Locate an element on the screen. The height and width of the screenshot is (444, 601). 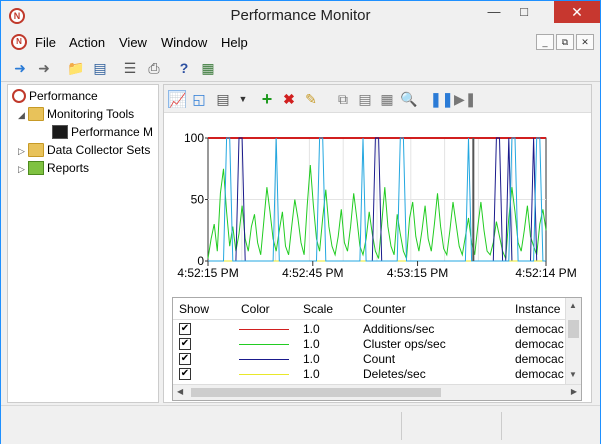
paste-counter-list-icon: ▤ is located at coordinates (365, 99).